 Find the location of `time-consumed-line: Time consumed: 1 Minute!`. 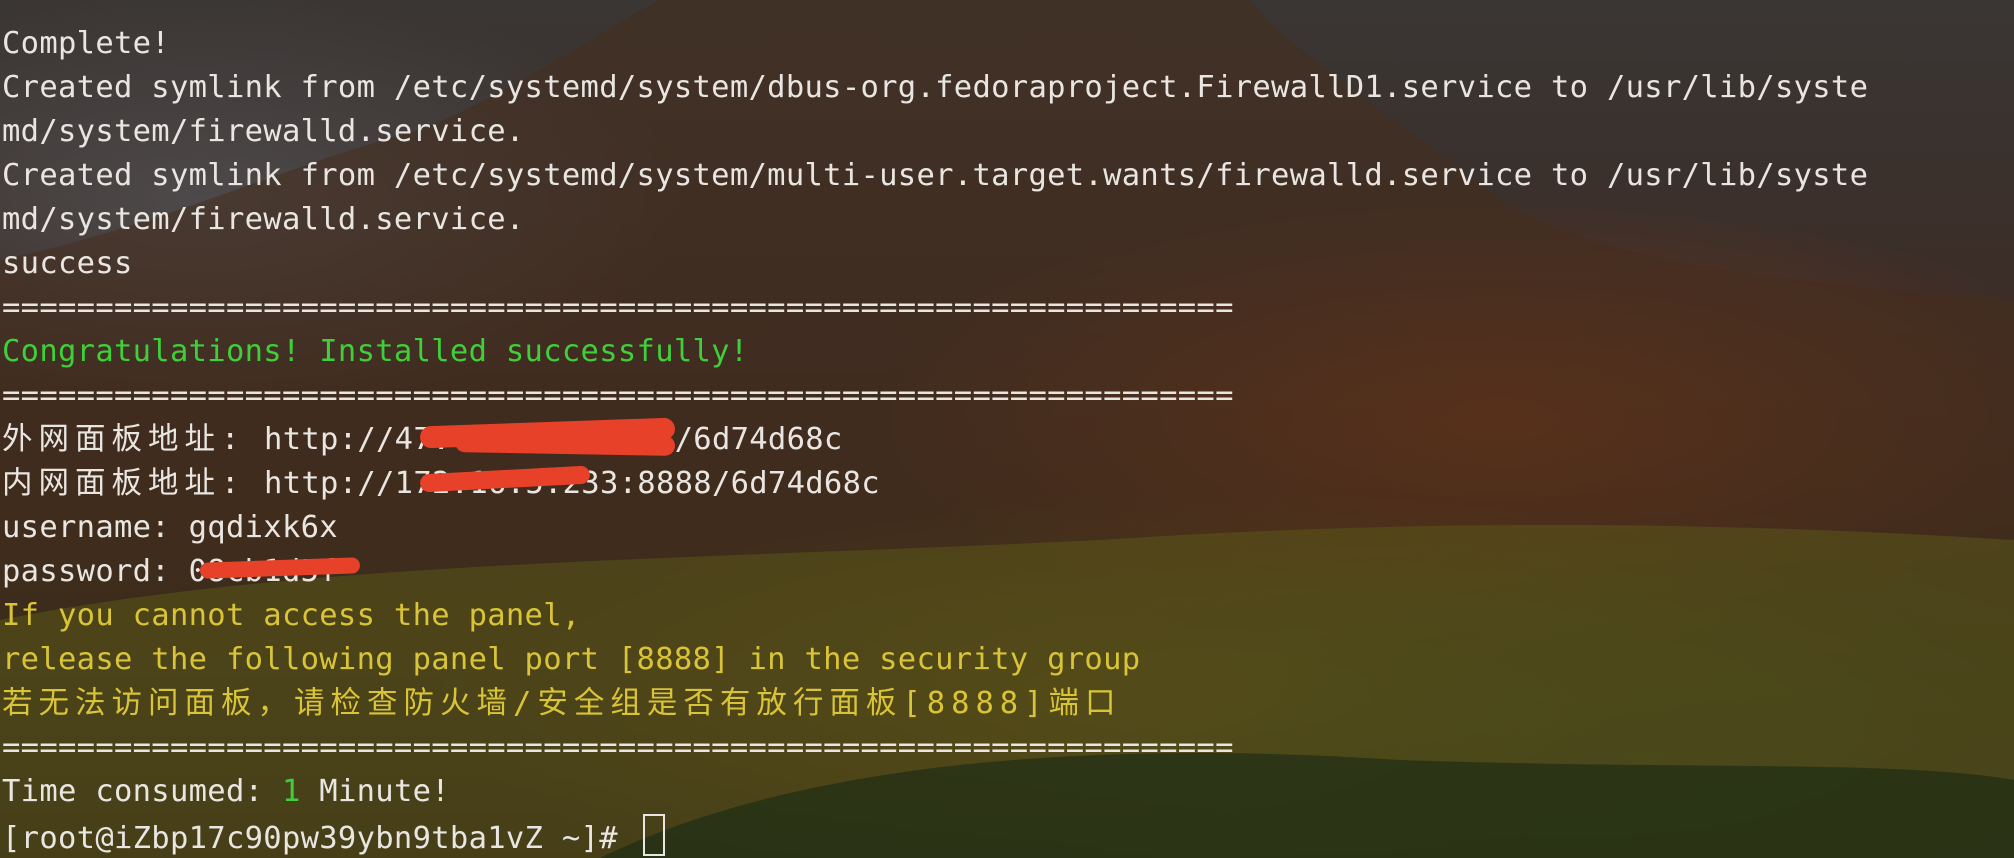

time-consumed-line: Time consumed: 1 Minute! is located at coordinates (935, 792).